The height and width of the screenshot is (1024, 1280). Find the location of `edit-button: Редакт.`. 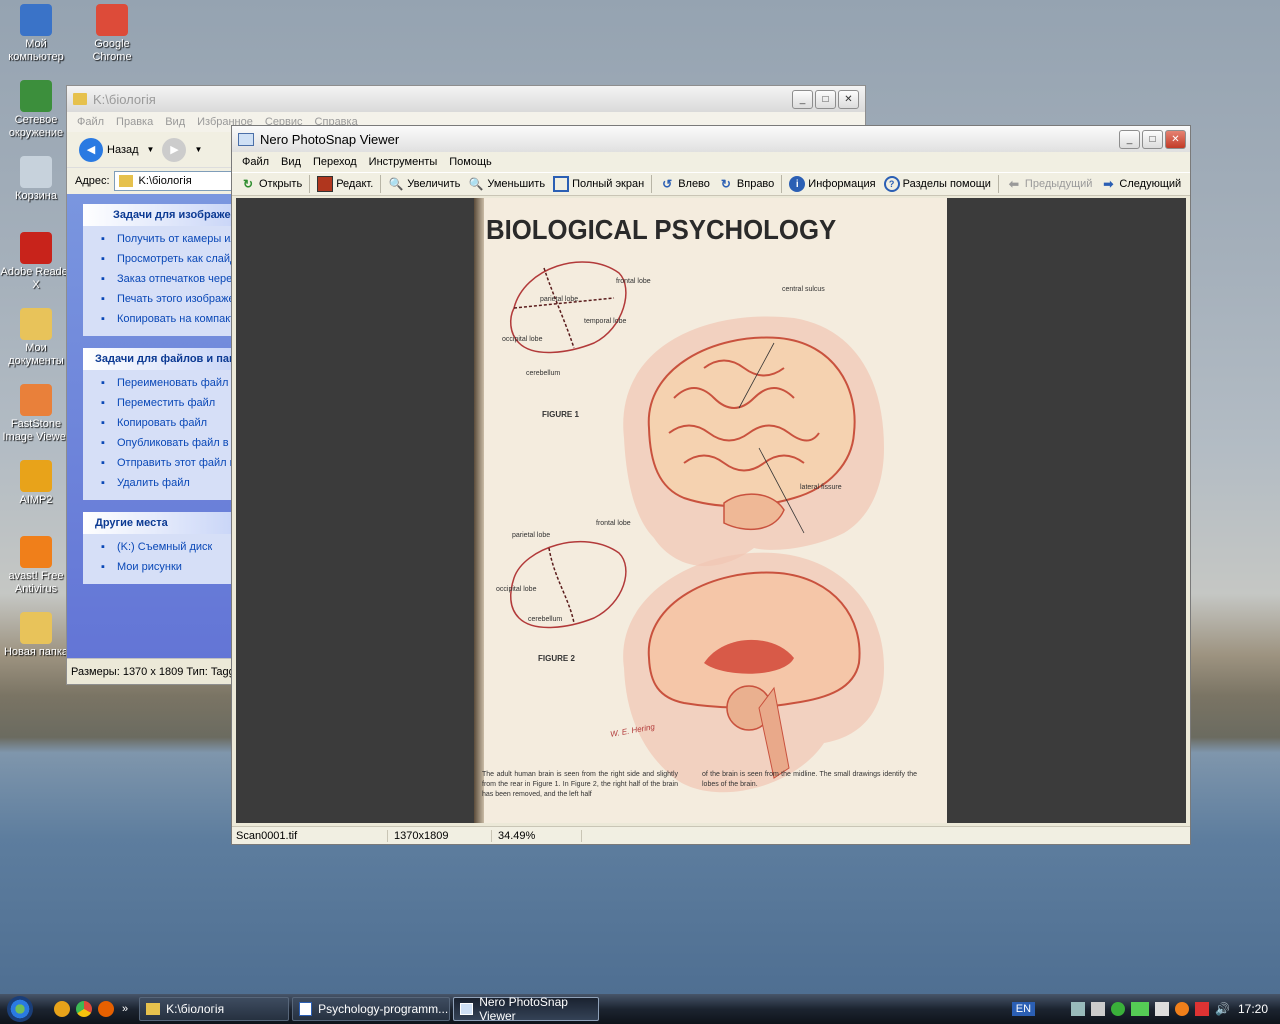

edit-button: Редакт. is located at coordinates (345, 184).